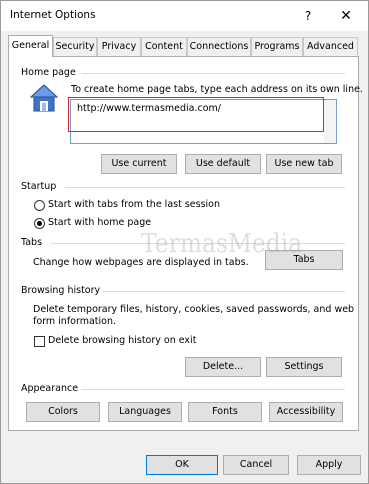 This screenshot has width=369, height=484. What do you see at coordinates (205, 187) in the screenshot?
I see `startup-group-divider` at bounding box center [205, 187].